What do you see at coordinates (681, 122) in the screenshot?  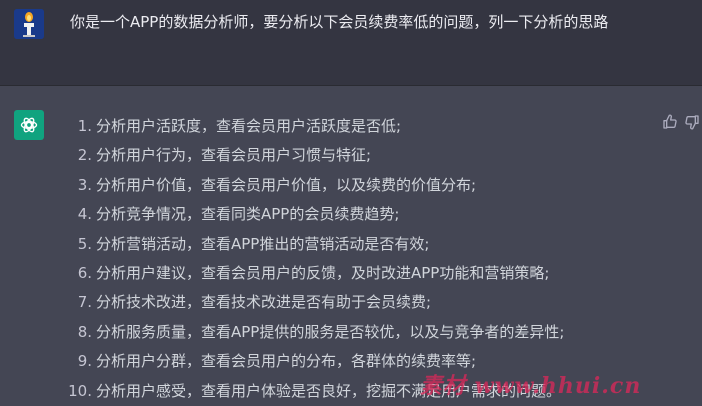 I see `feedback-buttons` at bounding box center [681, 122].